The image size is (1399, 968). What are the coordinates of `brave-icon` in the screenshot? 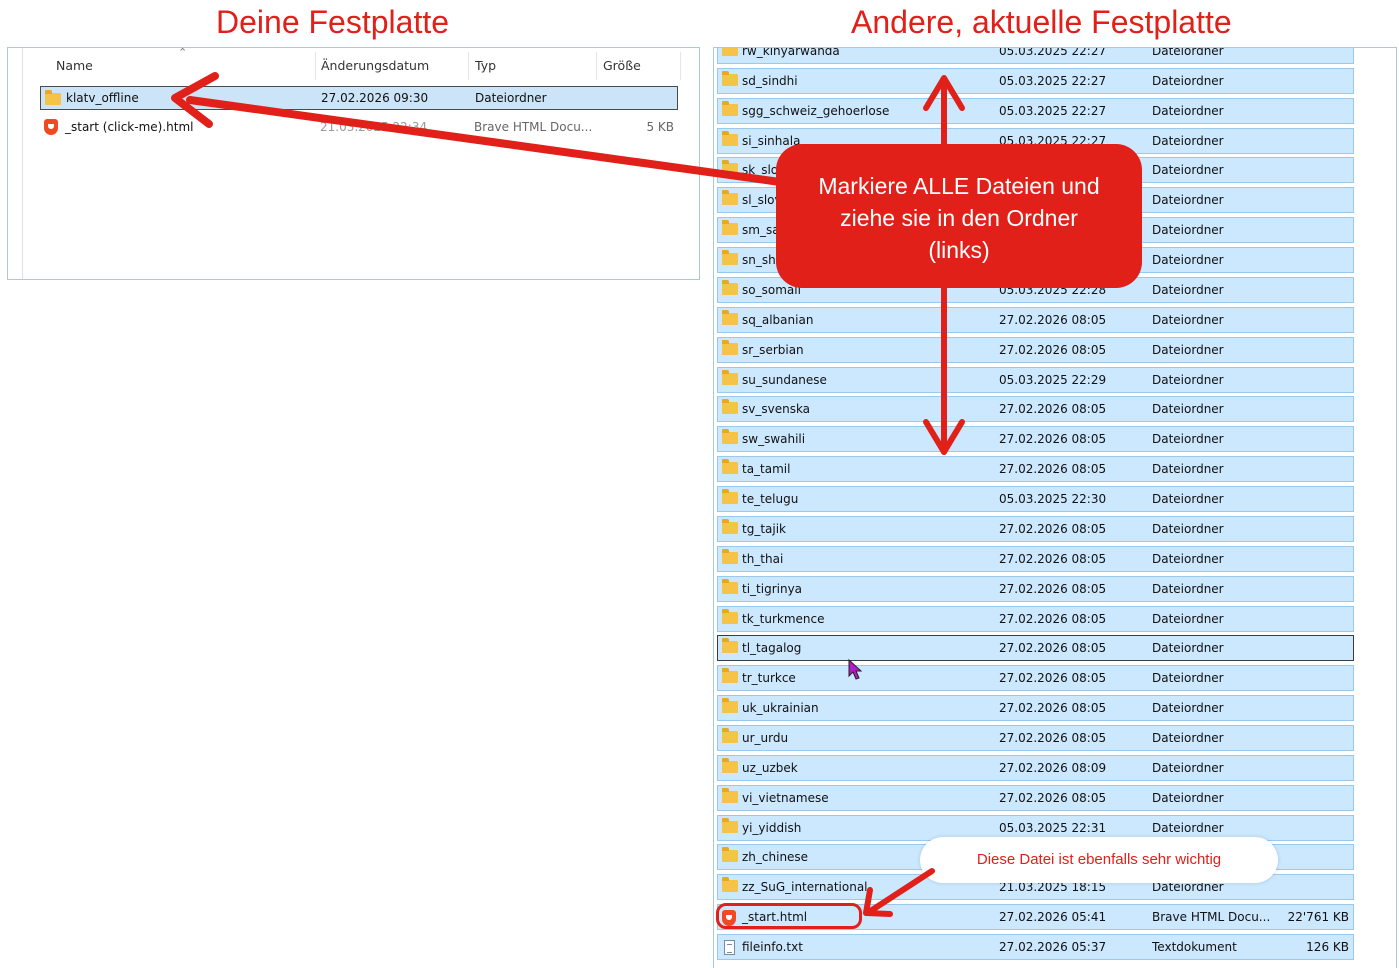 It's located at (51, 127).